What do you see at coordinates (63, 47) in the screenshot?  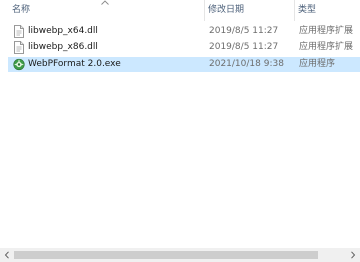 I see `file-name: libwebp_x86.dll` at bounding box center [63, 47].